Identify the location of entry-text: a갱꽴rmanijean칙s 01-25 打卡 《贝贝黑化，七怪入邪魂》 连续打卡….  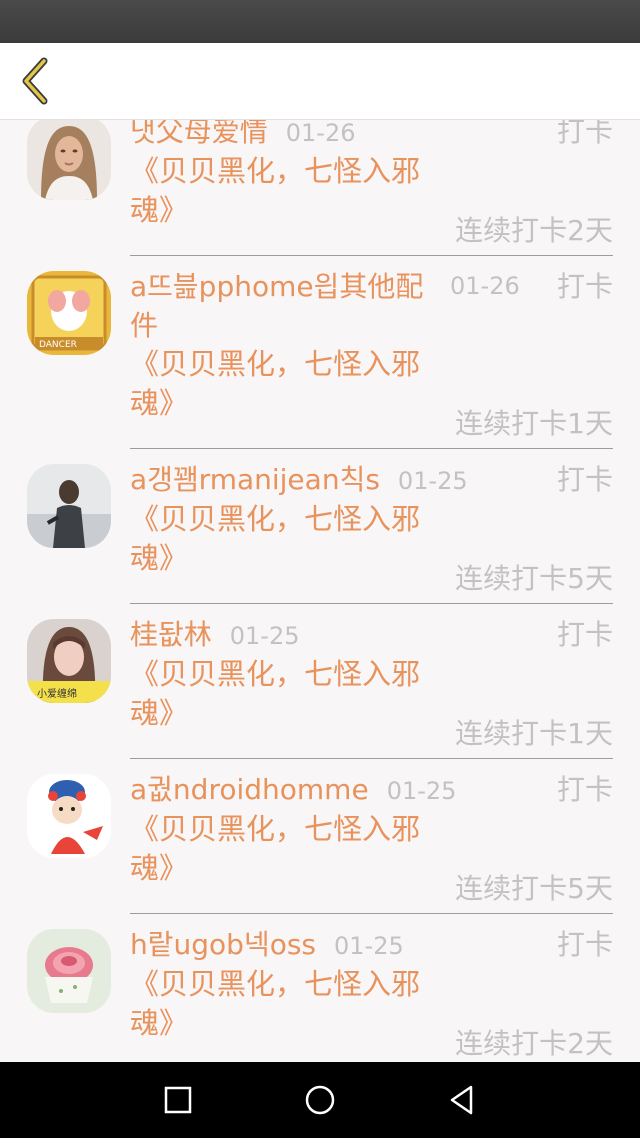
(371, 532).